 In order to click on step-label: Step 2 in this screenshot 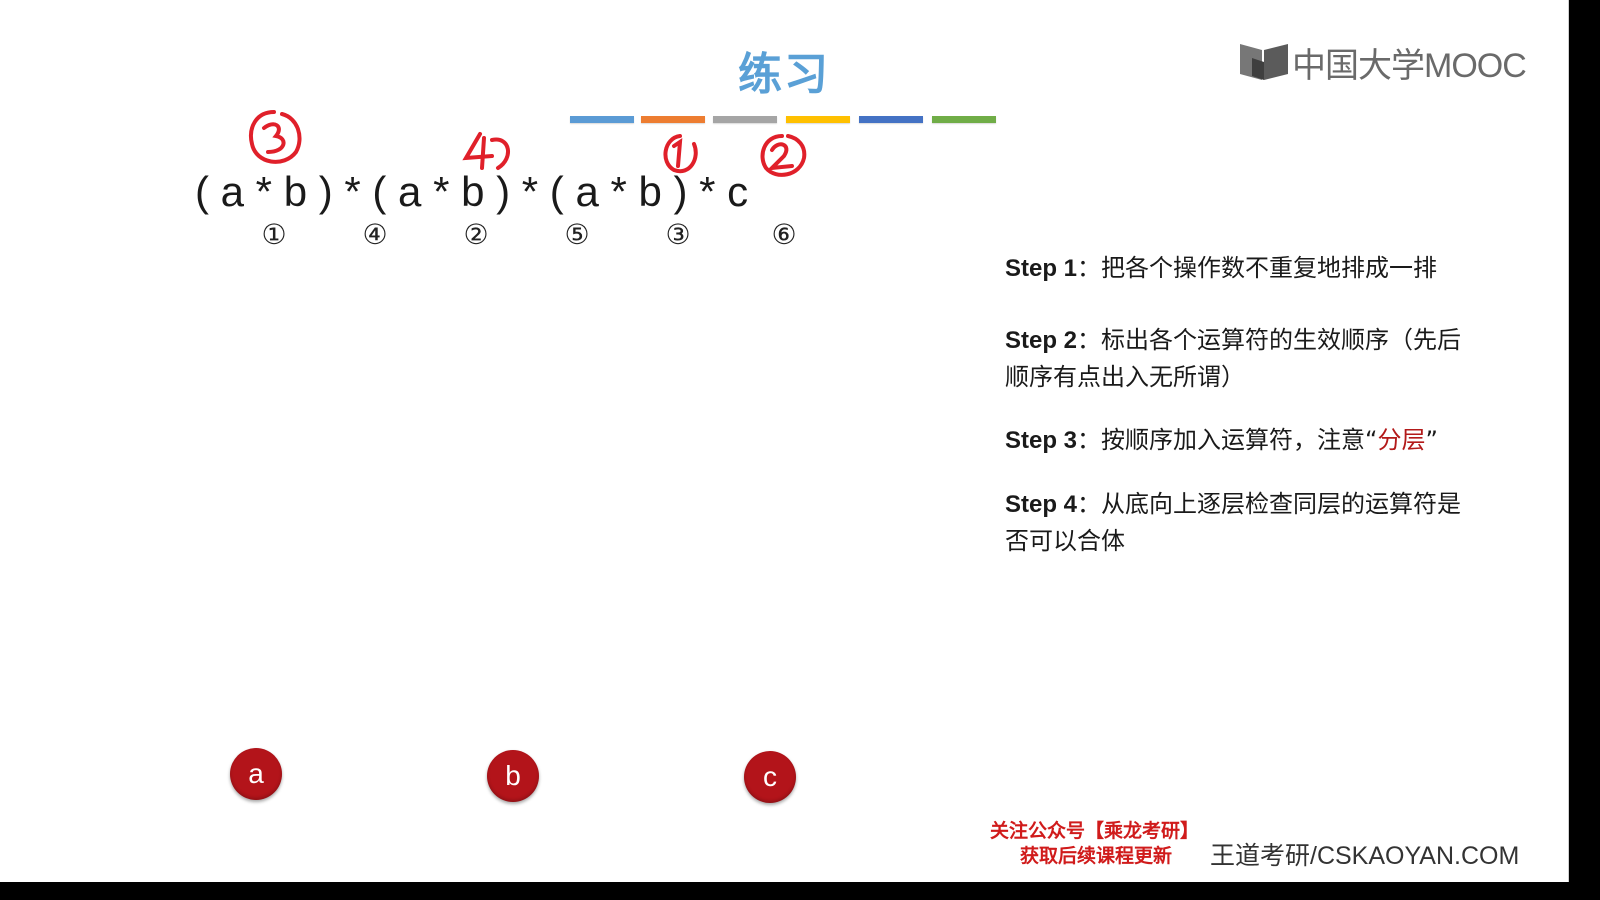, I will do `click(1041, 340)`.